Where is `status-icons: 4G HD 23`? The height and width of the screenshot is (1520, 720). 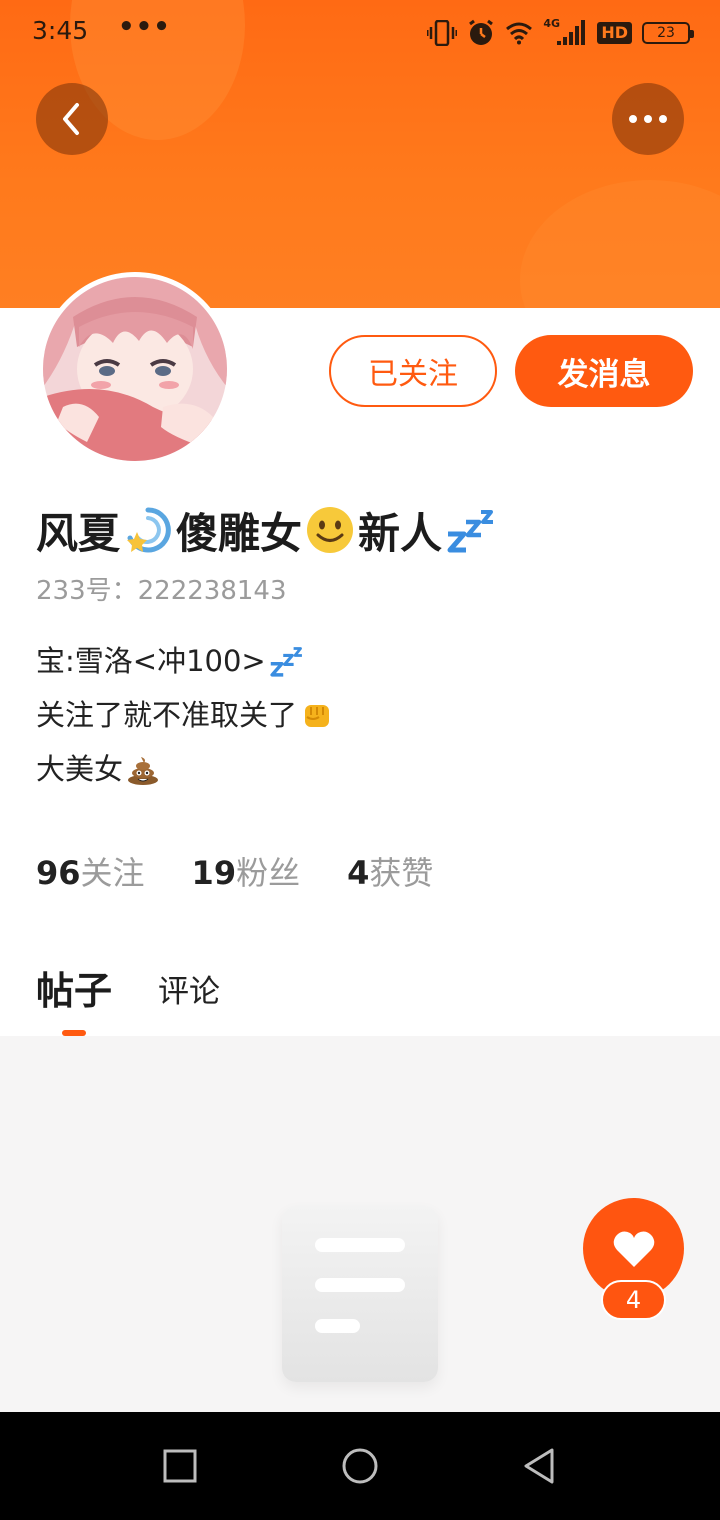
status-icons: 4G HD 23 is located at coordinates (560, 33).